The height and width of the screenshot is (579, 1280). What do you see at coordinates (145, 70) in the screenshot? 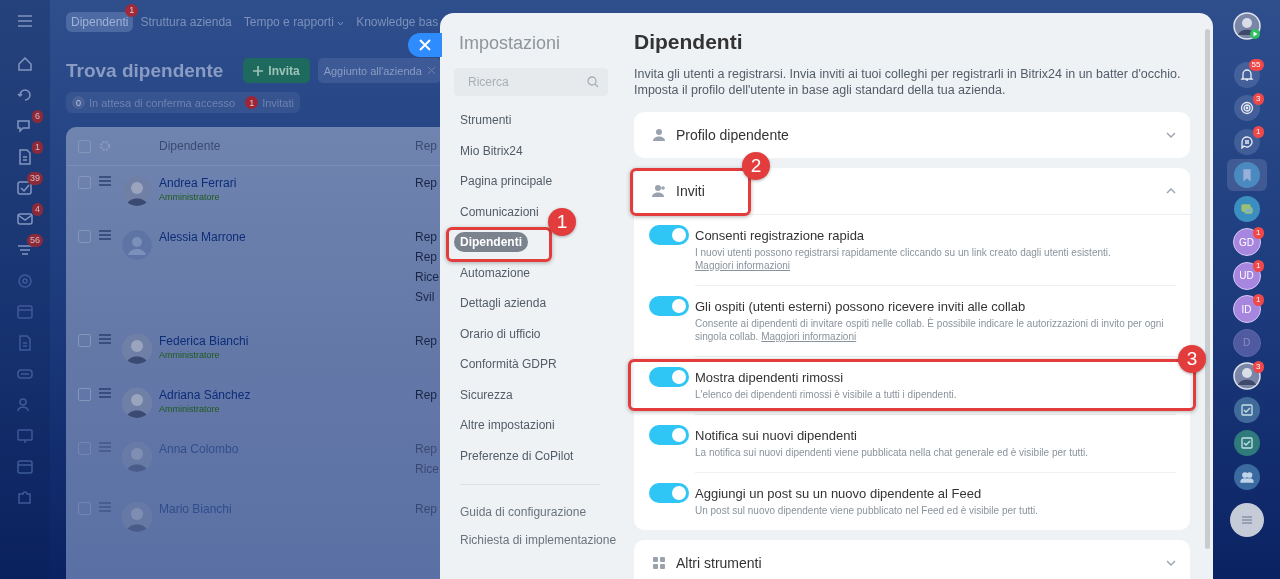
I see `page-title: Trova dipendente` at bounding box center [145, 70].